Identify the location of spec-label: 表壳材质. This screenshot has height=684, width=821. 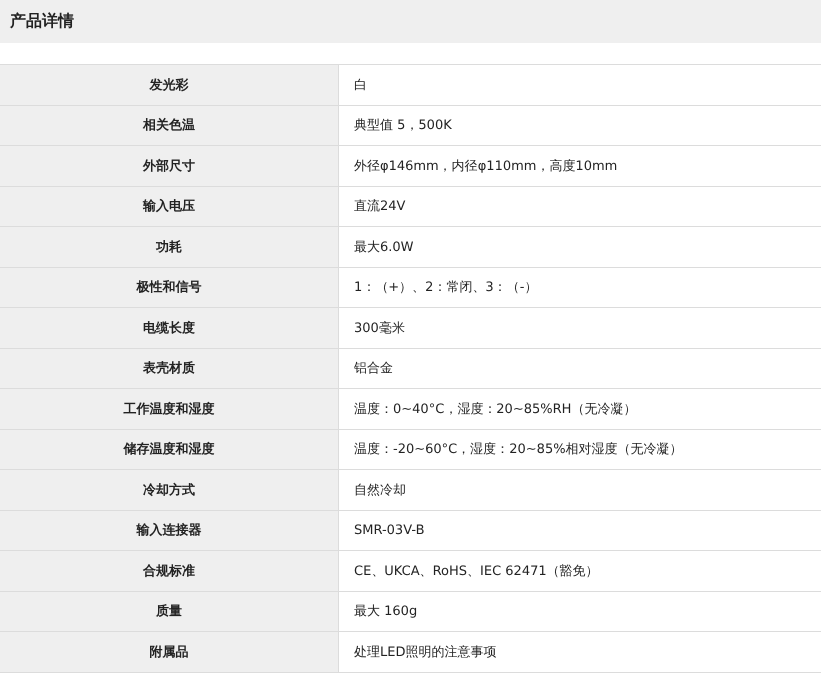
(169, 368).